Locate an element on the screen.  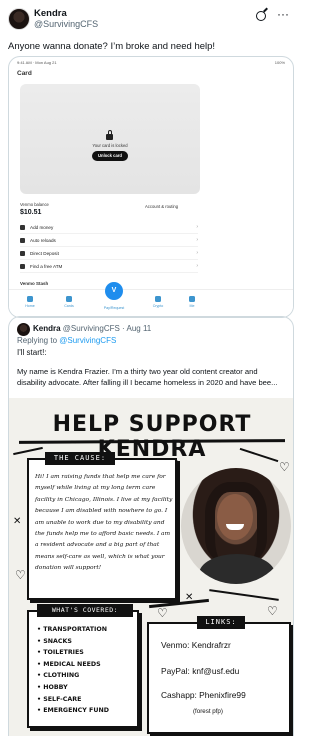
quoted-header: Kendra @SurvivingCFS · Aug 11 is located at coordinates (92, 328).